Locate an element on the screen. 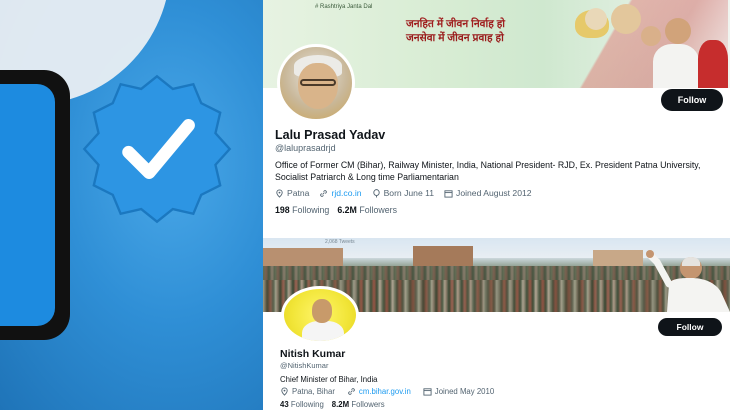 This screenshot has width=730, height=410. banner-tweets-count: 2,068 Tweets is located at coordinates (340, 242).